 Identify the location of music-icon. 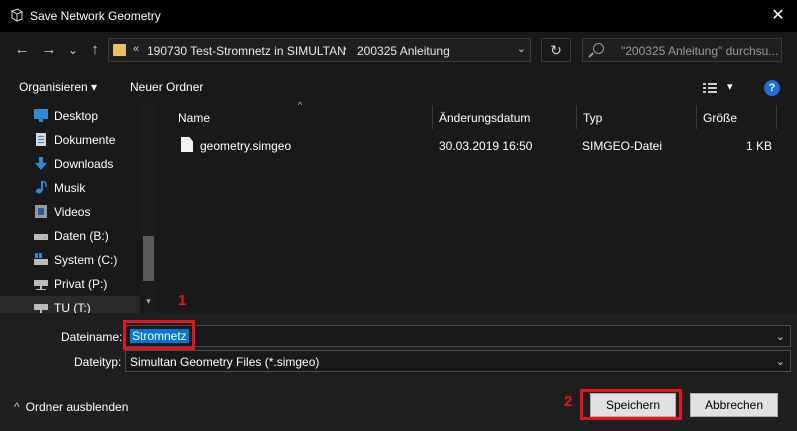
(41, 187).